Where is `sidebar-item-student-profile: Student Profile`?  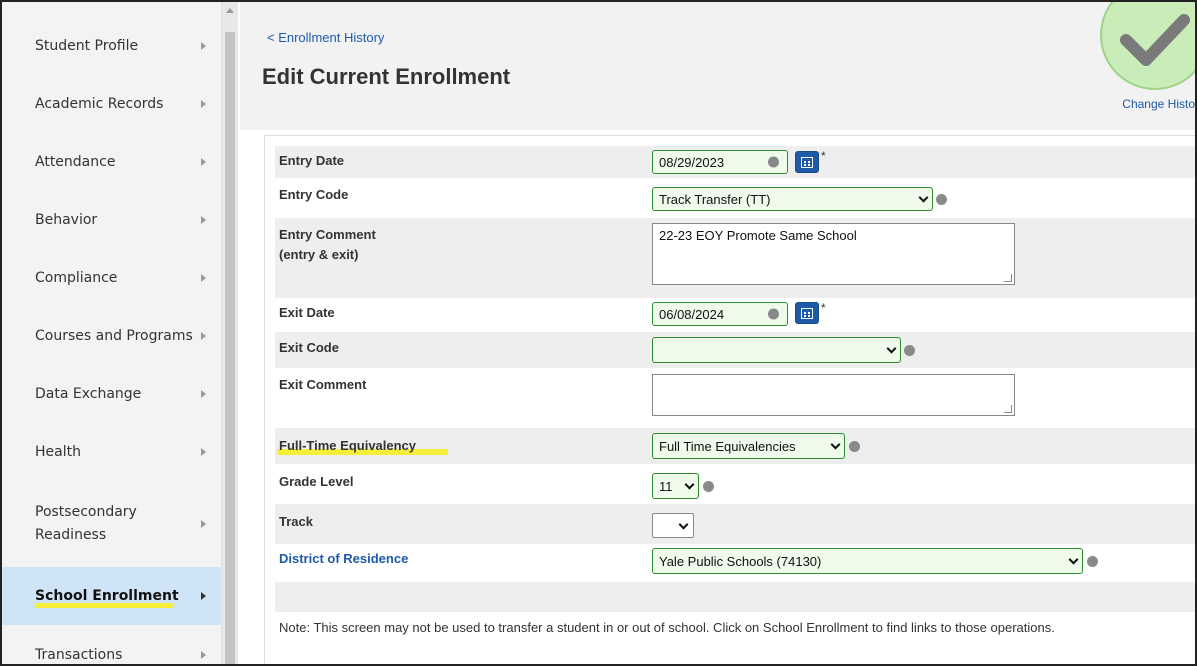 sidebar-item-student-profile: Student Profile is located at coordinates (112, 46).